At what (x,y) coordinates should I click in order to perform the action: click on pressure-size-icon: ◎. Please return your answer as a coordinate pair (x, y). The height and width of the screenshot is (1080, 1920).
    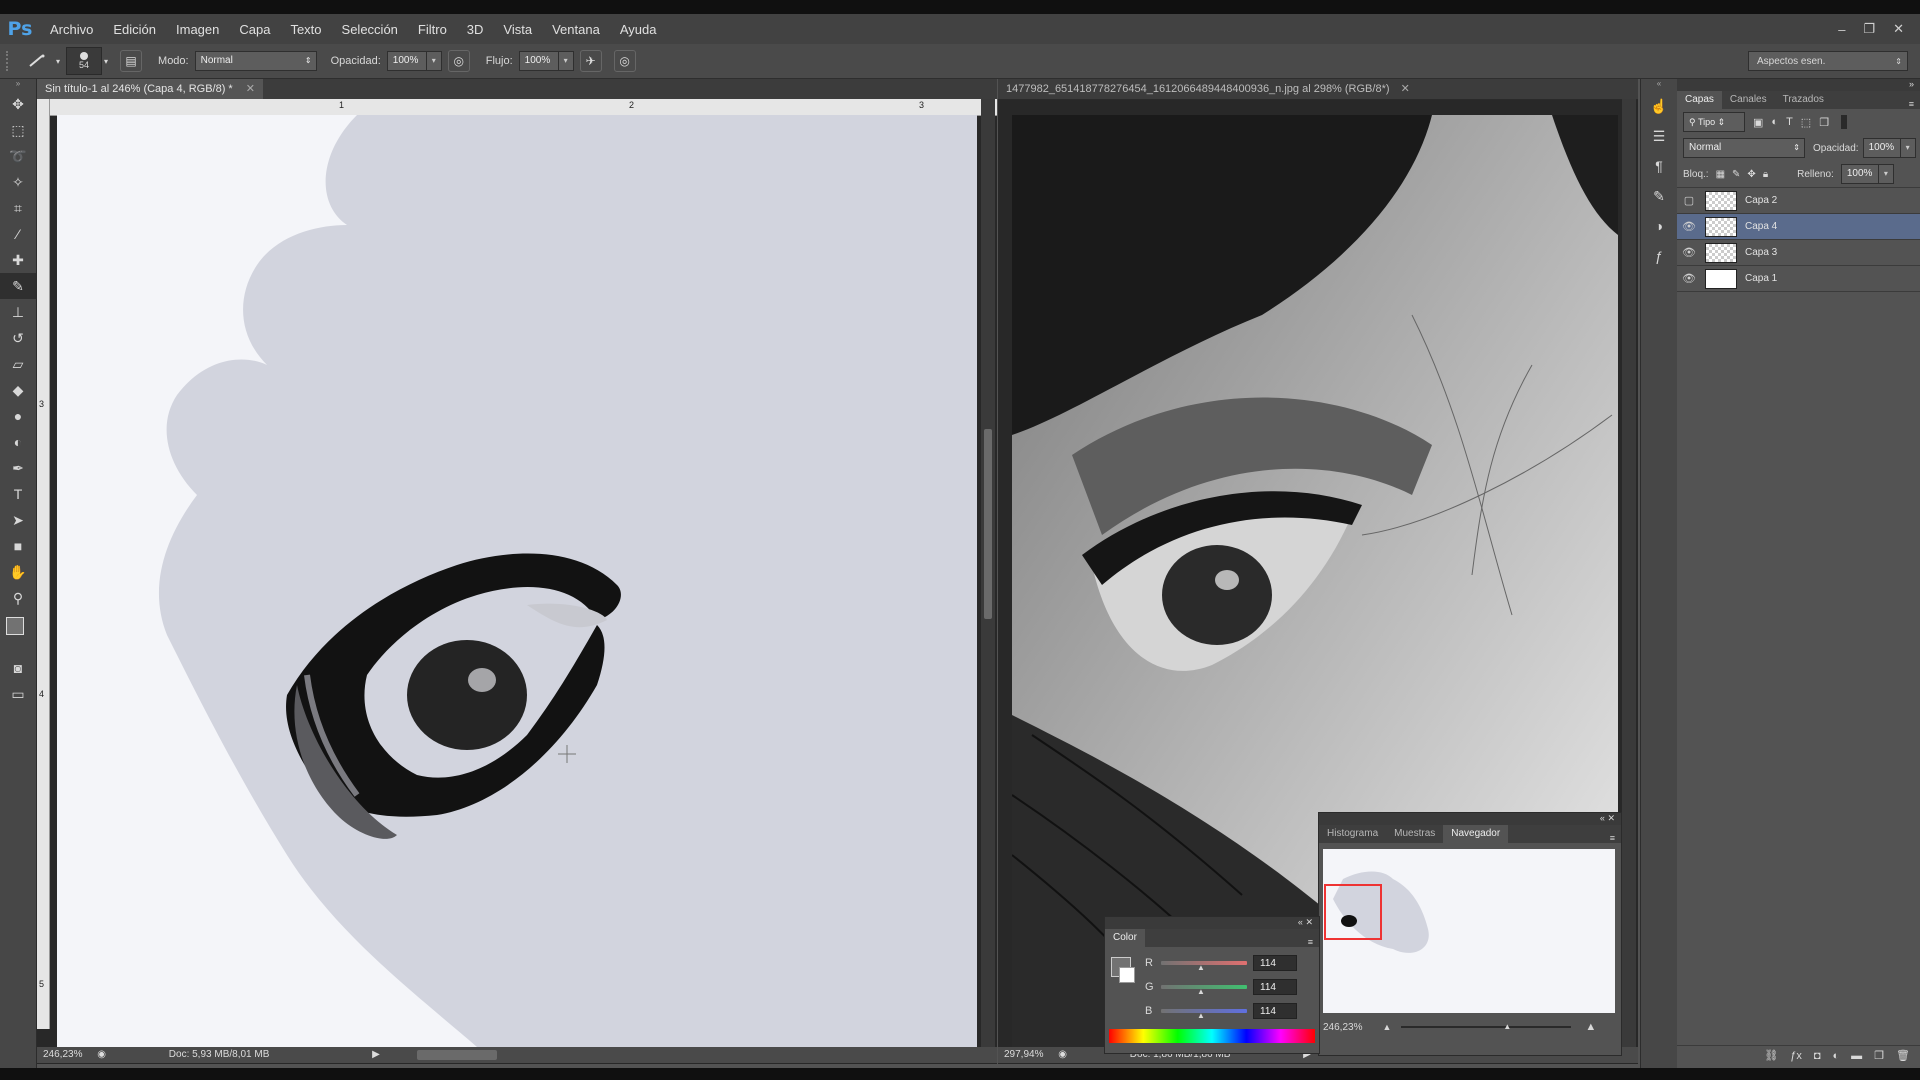
    Looking at the image, I should click on (624, 61).